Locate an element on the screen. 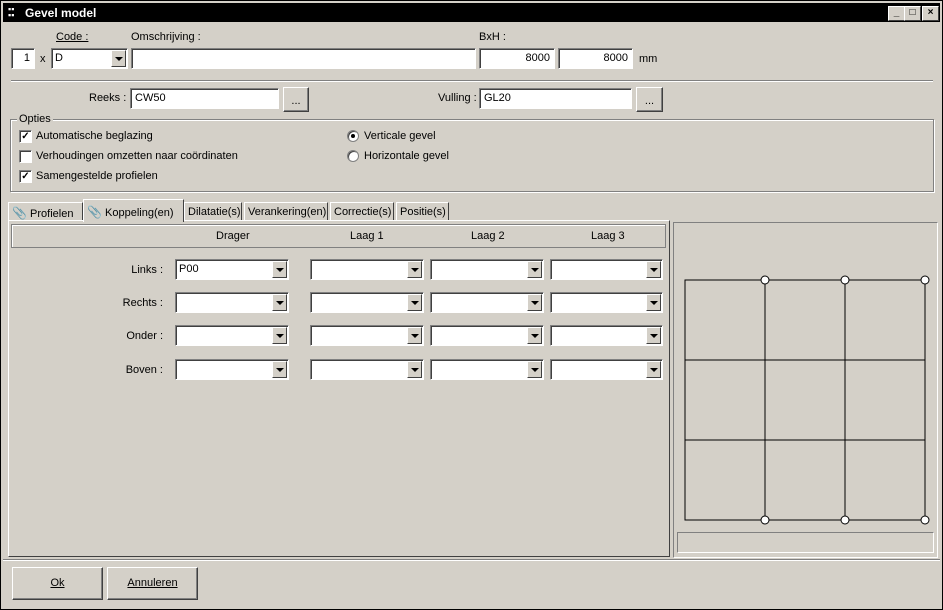 This screenshot has height=610, width=943. tab-label: Verankering(en) is located at coordinates (287, 212).